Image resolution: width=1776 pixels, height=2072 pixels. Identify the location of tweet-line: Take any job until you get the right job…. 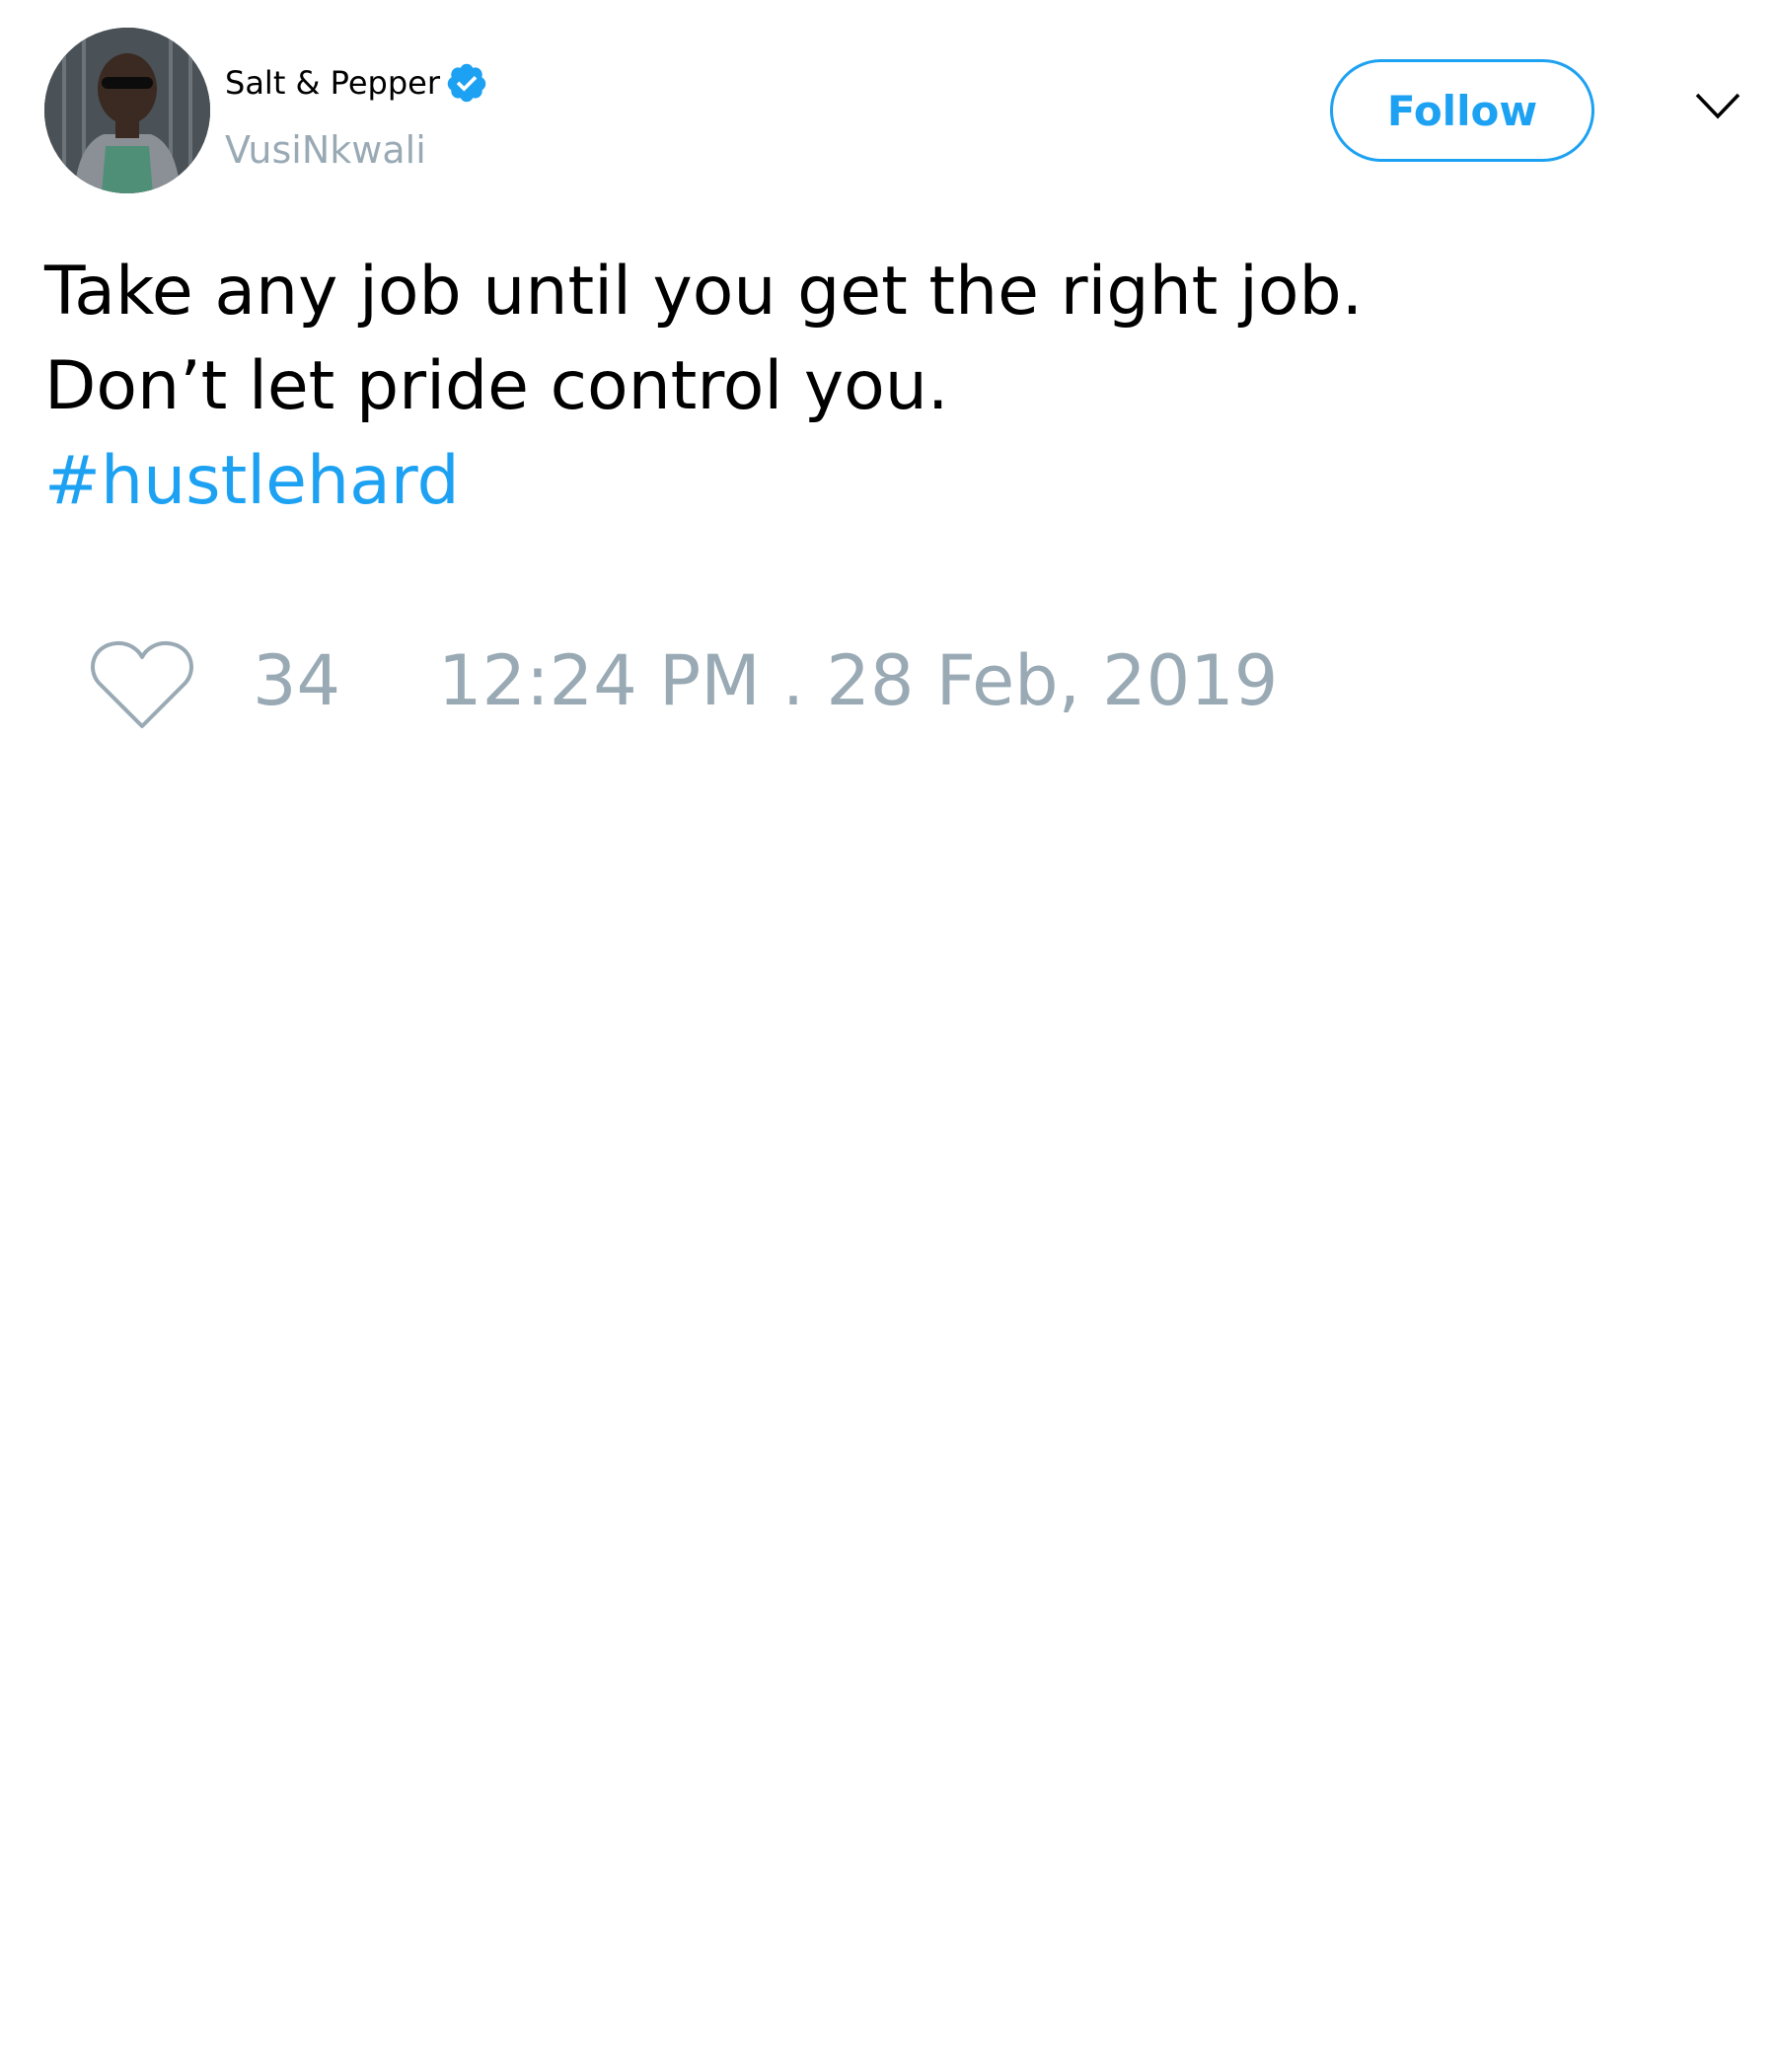
(704, 292).